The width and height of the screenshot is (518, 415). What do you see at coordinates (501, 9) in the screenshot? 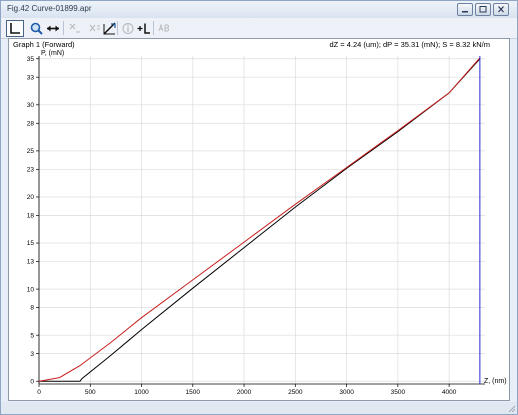
I see `close-button` at bounding box center [501, 9].